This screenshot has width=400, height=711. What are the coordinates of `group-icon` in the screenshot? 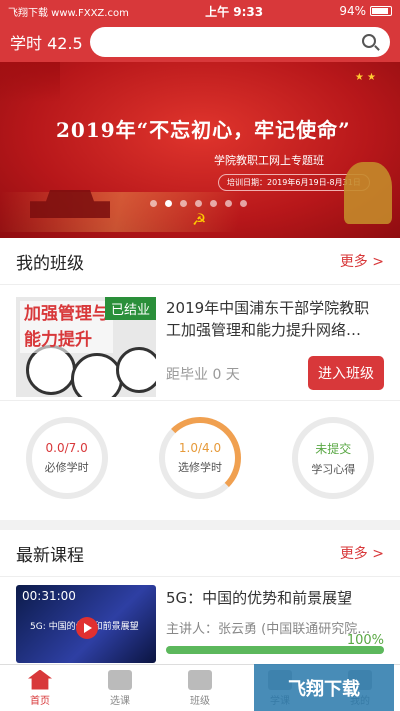 It's located at (200, 679).